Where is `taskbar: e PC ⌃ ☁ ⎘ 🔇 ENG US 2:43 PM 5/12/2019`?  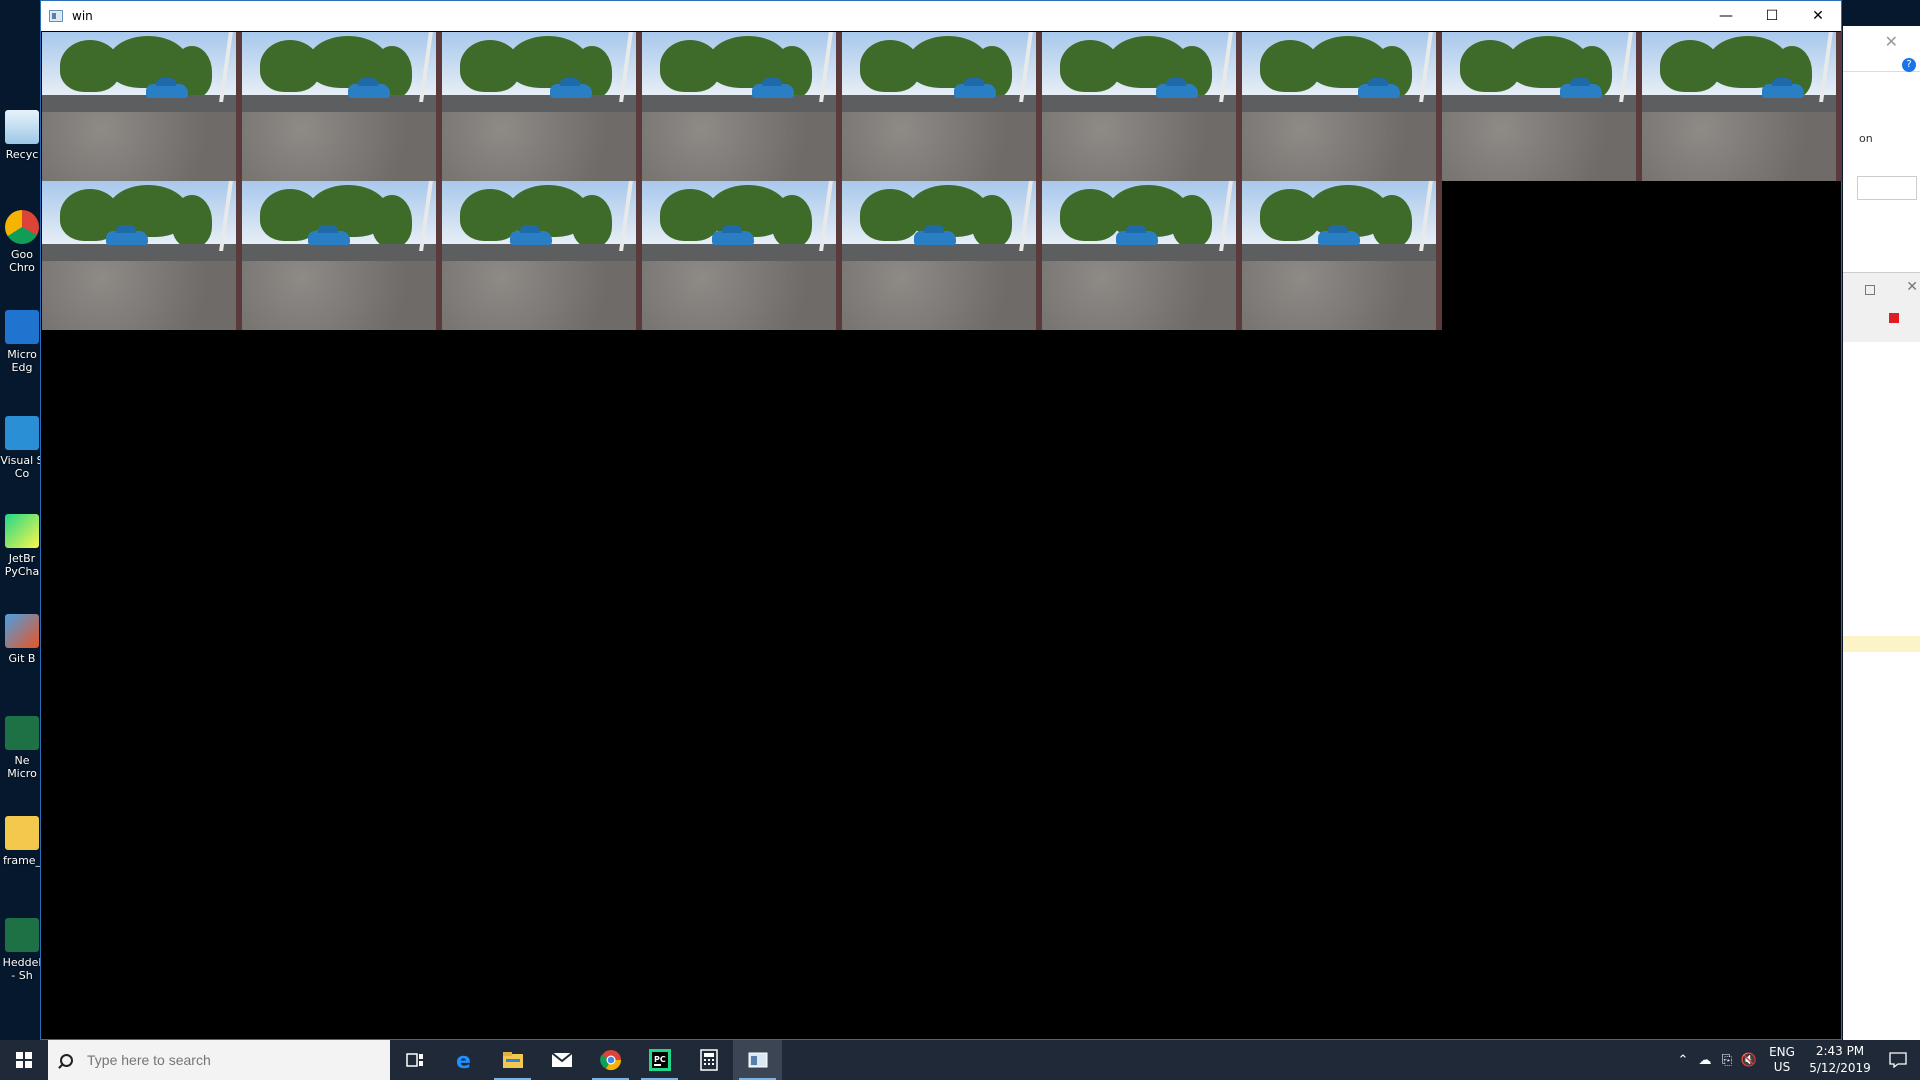
taskbar: e PC ⌃ ☁ ⎘ 🔇 ENG US 2:43 PM 5/12/2019 is located at coordinates (960, 1060).